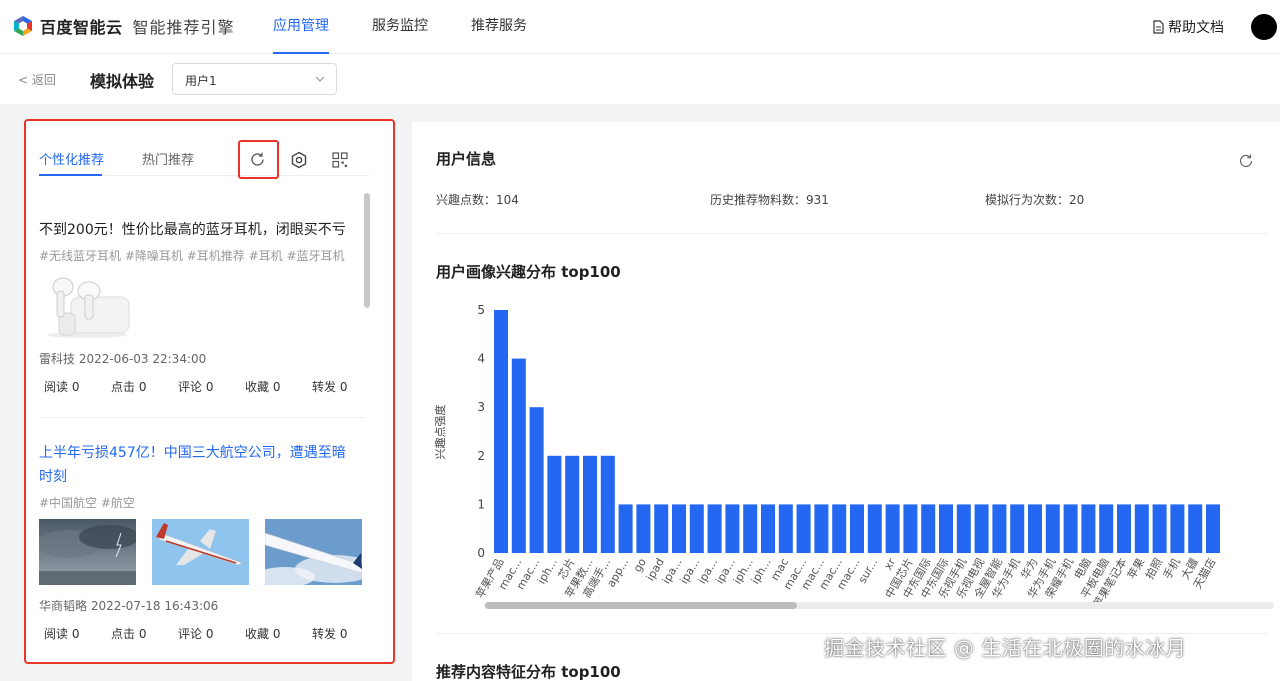 The width and height of the screenshot is (1280, 681). Describe the element at coordinates (481, 407) in the screenshot. I see `y-tick-label: 3` at that location.